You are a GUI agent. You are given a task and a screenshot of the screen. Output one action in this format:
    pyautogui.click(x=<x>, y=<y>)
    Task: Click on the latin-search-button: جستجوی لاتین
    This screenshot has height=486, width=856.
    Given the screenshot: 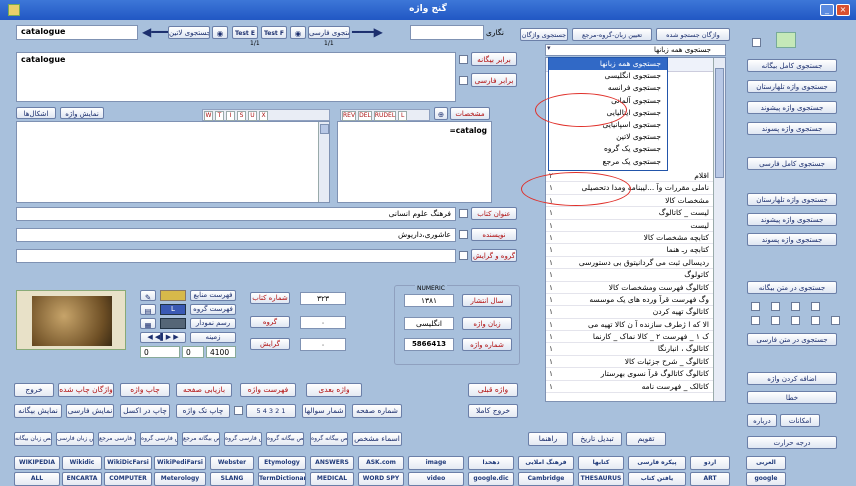 What is the action you would take?
    pyautogui.click(x=189, y=32)
    